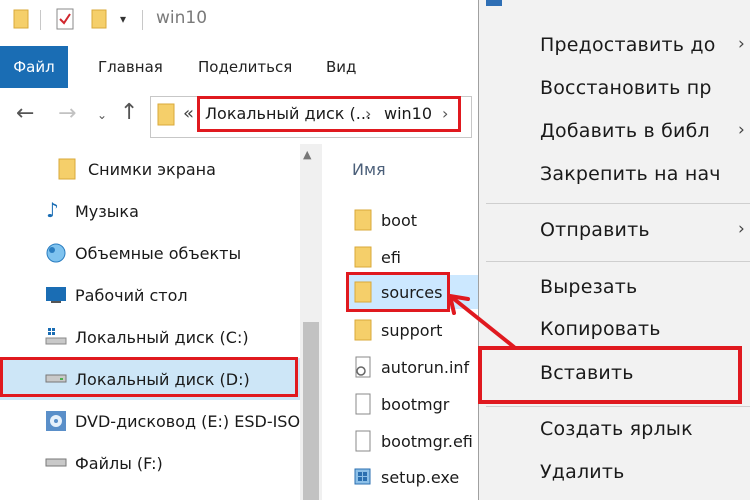 The width and height of the screenshot is (750, 500). Describe the element at coordinates (582, 472) in the screenshot. I see `menu-item-delete: Удалить` at that location.